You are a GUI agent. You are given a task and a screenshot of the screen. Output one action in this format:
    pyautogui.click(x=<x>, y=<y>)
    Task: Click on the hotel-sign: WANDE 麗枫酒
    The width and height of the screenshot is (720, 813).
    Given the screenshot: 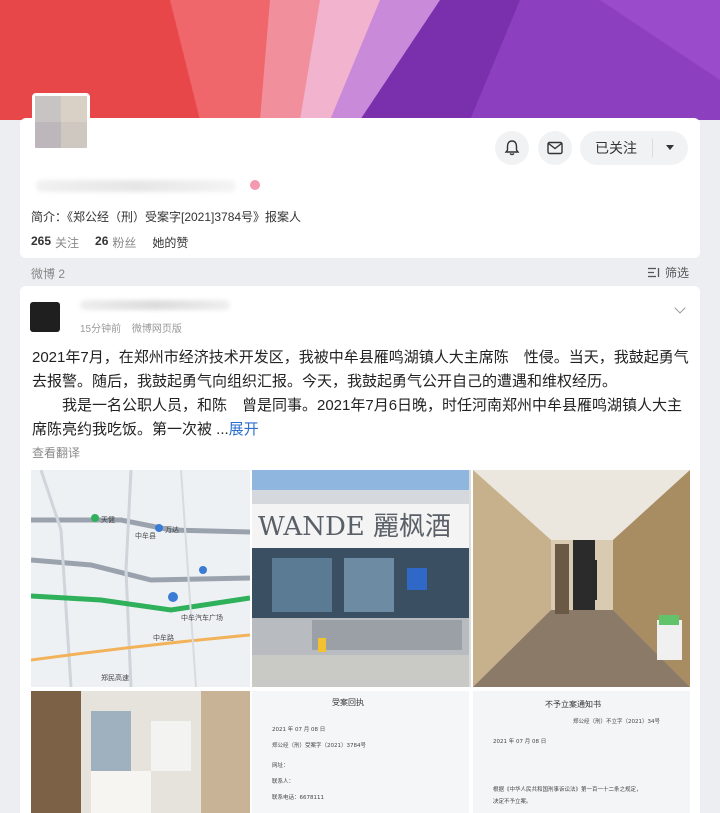 What is the action you would take?
    pyautogui.click(x=354, y=527)
    